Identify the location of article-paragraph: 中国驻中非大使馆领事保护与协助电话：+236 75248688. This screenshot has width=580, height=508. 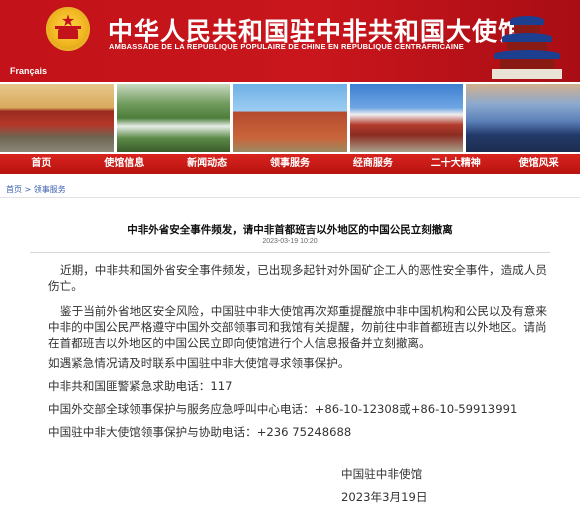
(200, 432).